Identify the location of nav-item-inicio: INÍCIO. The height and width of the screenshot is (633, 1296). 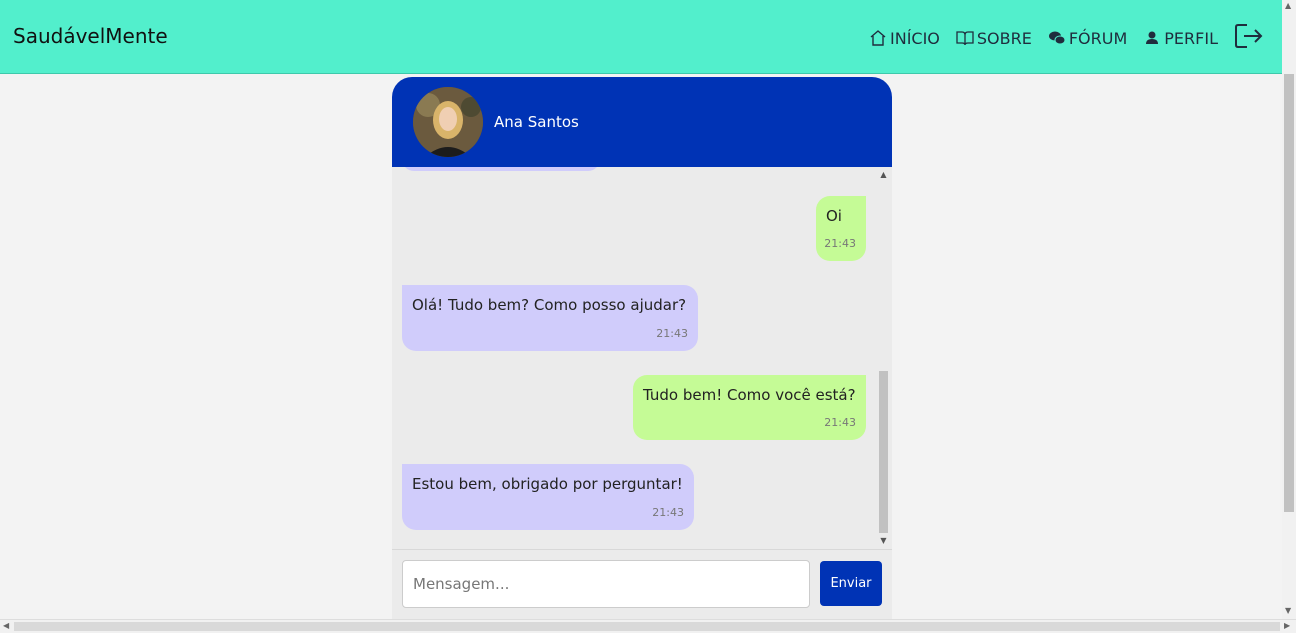
(904, 38).